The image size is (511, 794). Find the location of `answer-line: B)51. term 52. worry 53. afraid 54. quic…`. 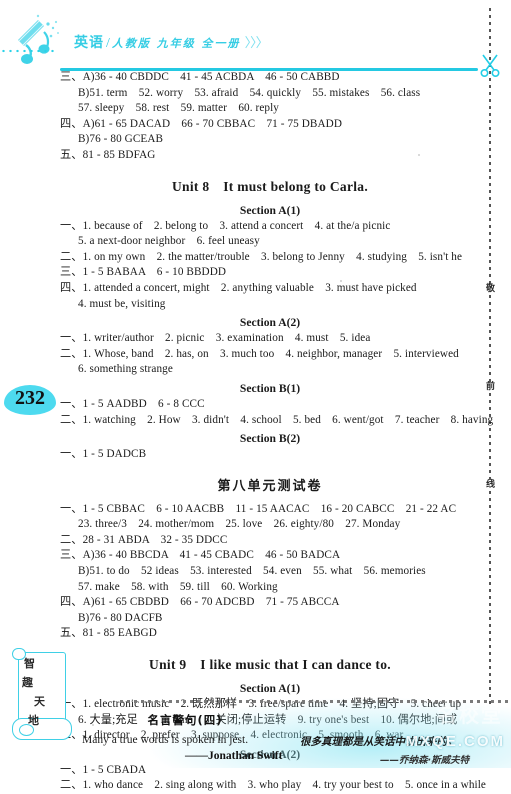

answer-line: B)51. term 52. worry 53. afraid 54. quic… is located at coordinates (249, 92).